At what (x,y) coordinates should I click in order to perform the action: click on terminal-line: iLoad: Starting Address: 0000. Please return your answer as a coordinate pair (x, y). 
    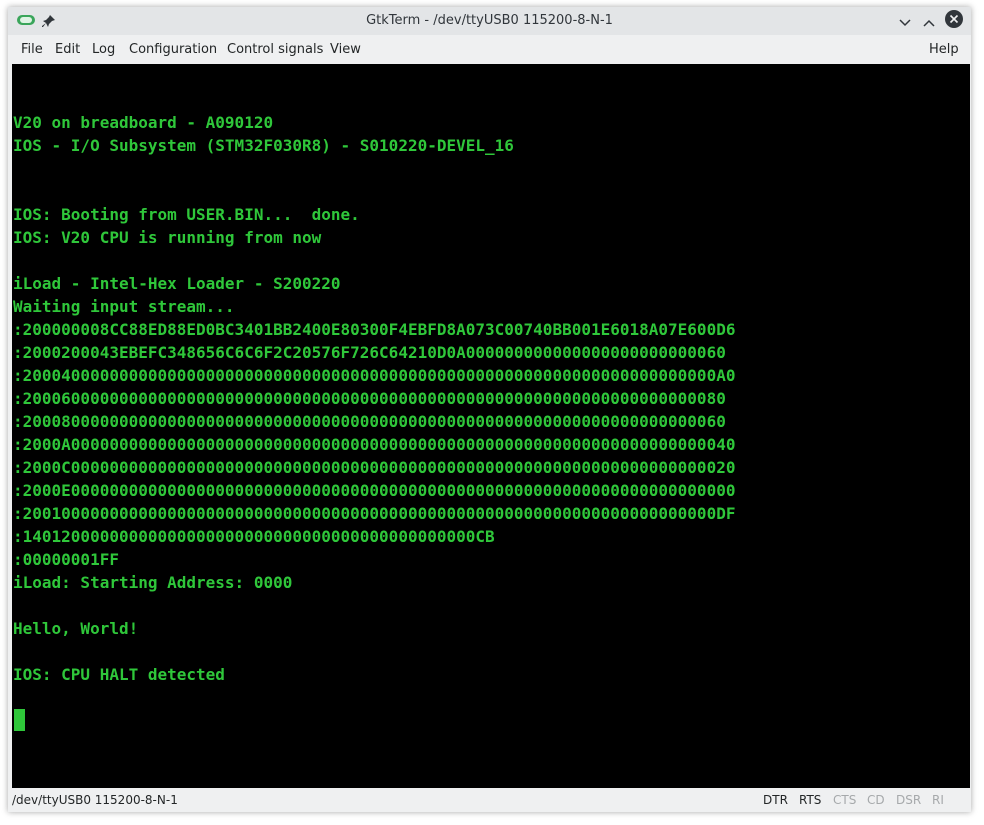
    Looking at the image, I should click on (153, 582).